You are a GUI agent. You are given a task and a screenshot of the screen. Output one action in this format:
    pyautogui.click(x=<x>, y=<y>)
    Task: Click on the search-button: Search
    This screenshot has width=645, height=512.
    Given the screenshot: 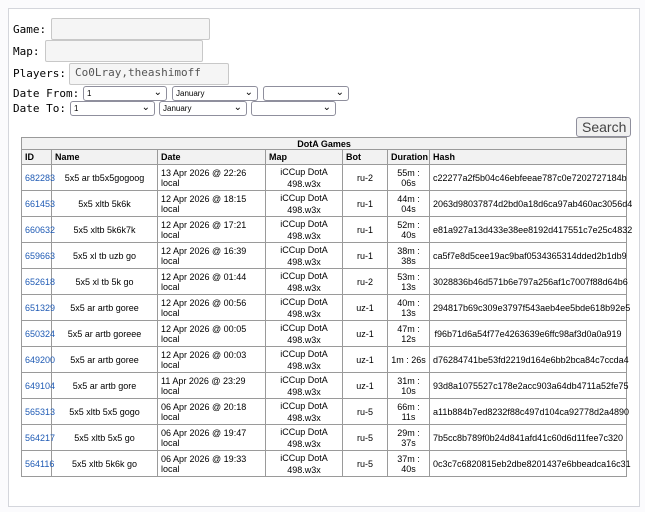 What is the action you would take?
    pyautogui.click(x=603, y=127)
    